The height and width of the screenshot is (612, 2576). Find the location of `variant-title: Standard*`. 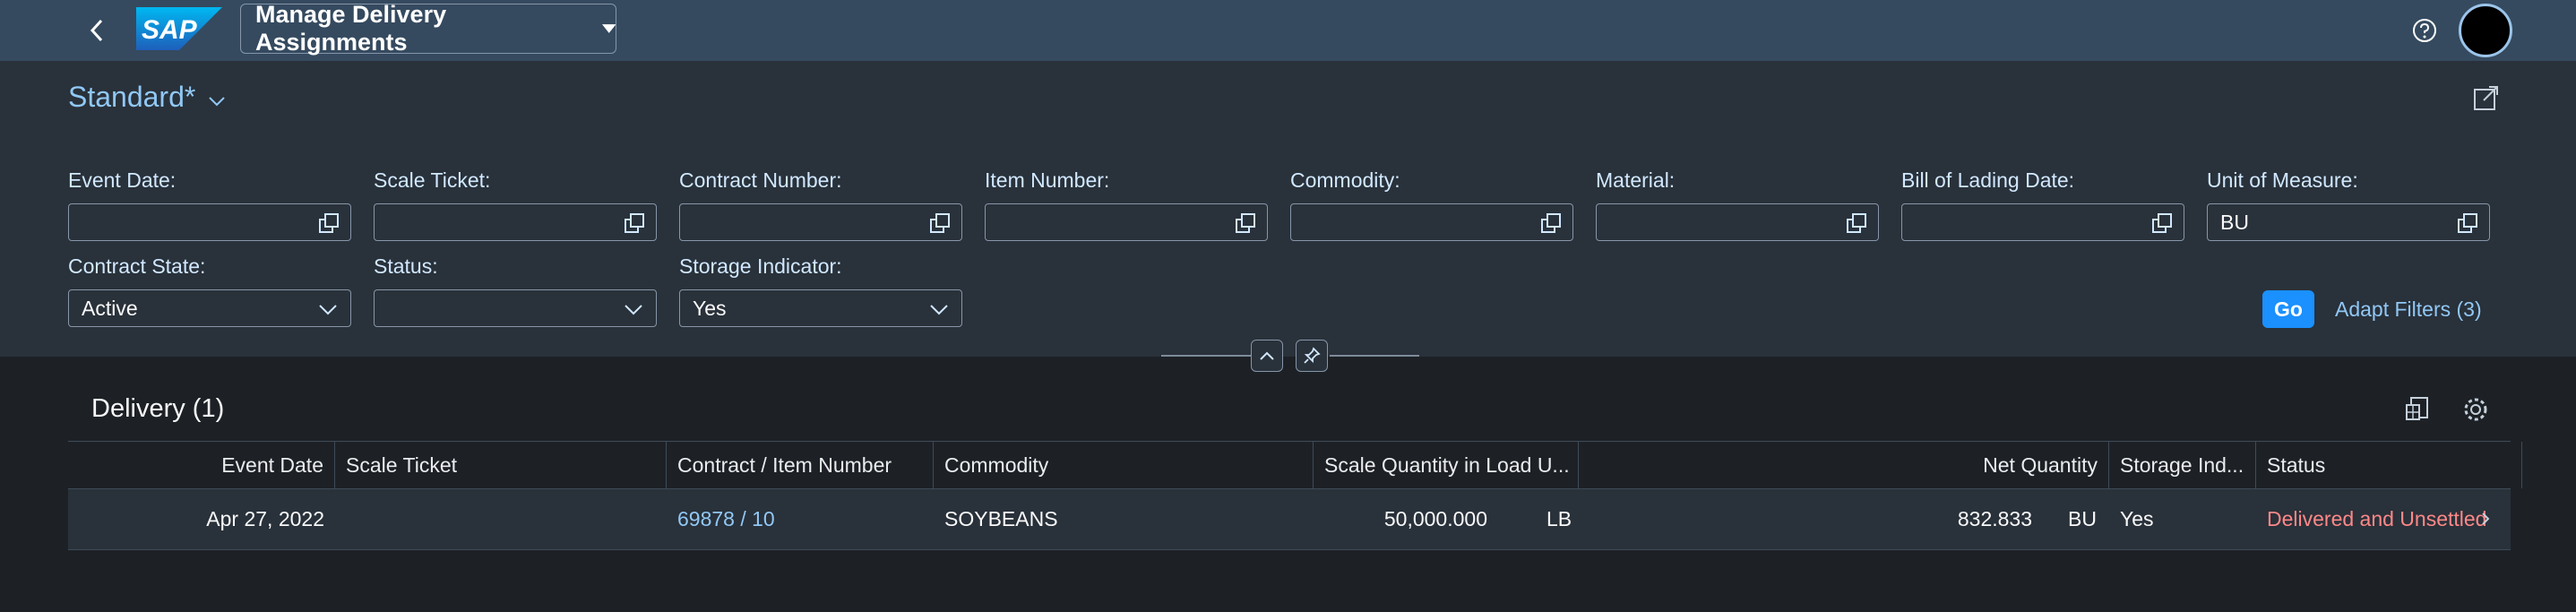

variant-title: Standard* is located at coordinates (132, 97).